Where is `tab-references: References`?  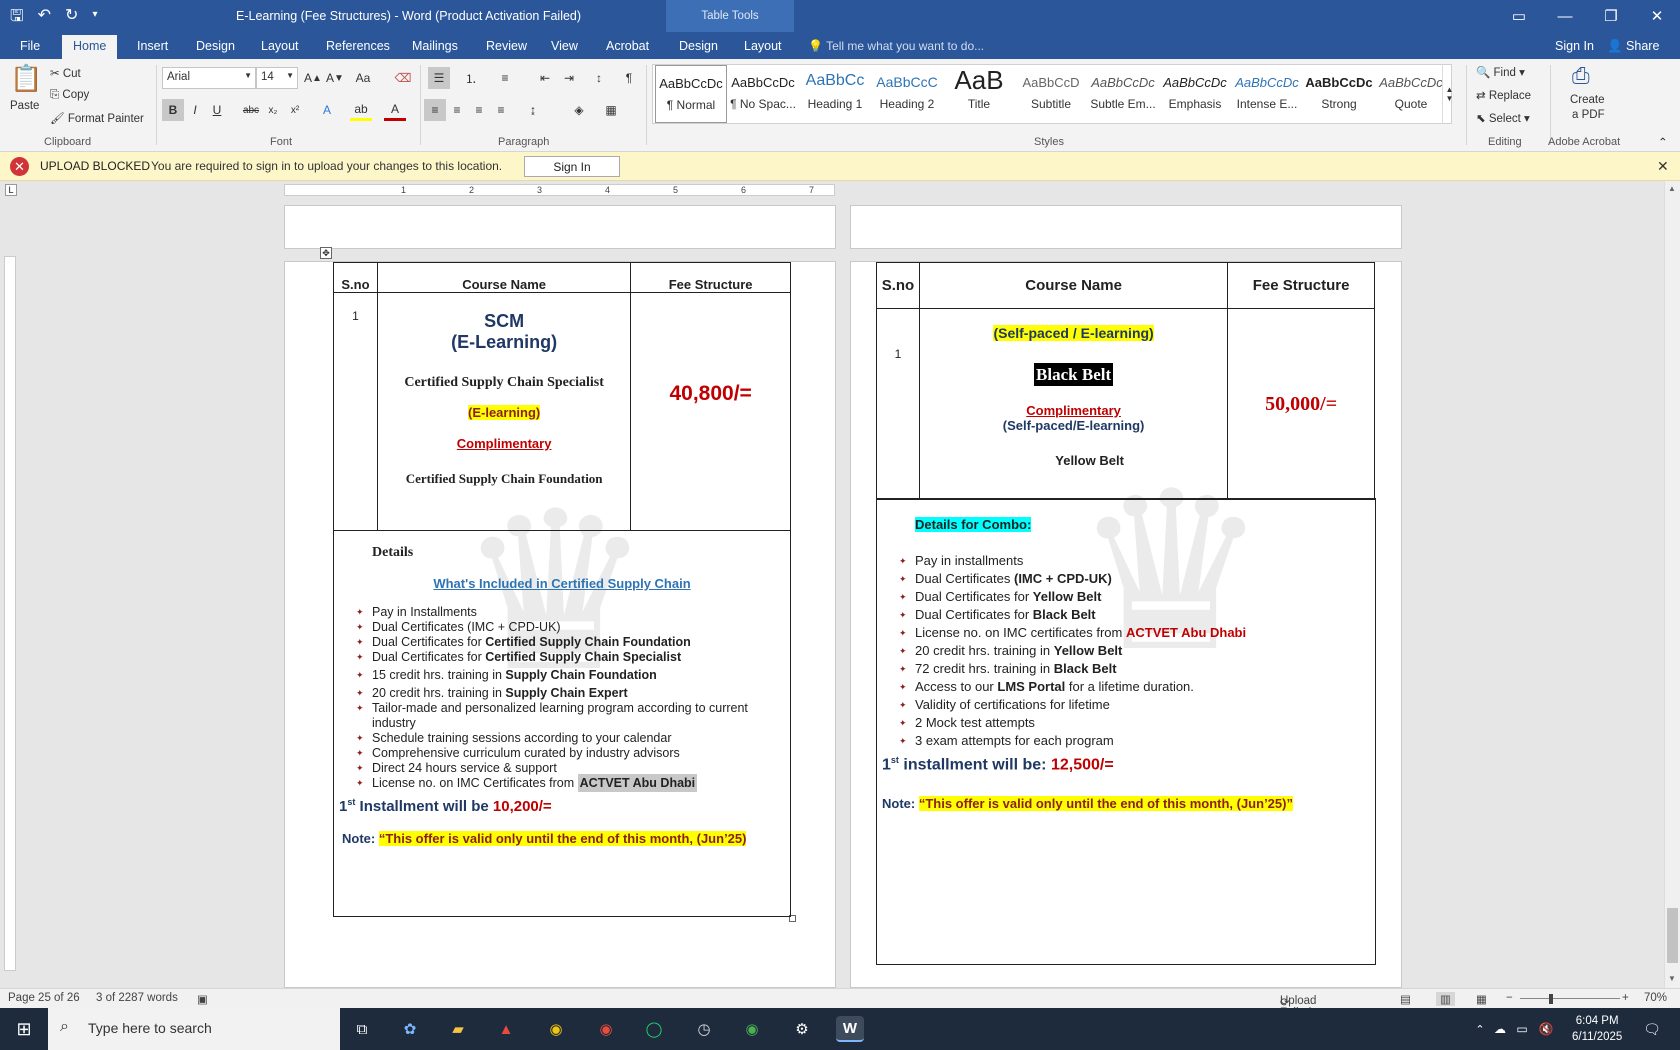 tab-references: References is located at coordinates (358, 46).